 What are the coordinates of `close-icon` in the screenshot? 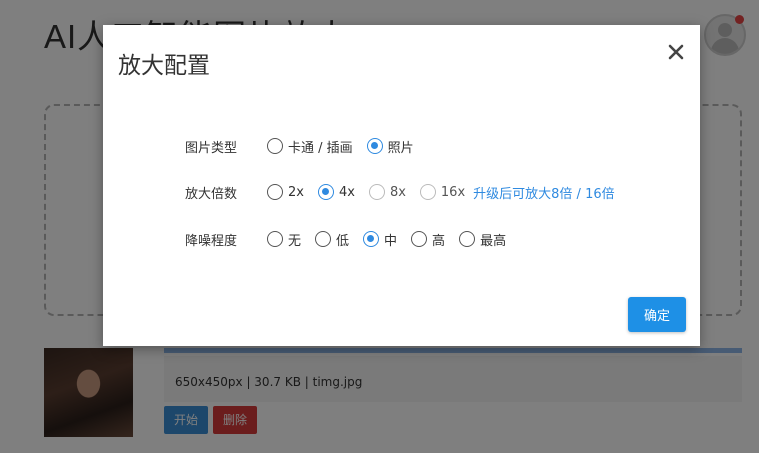 It's located at (676, 52).